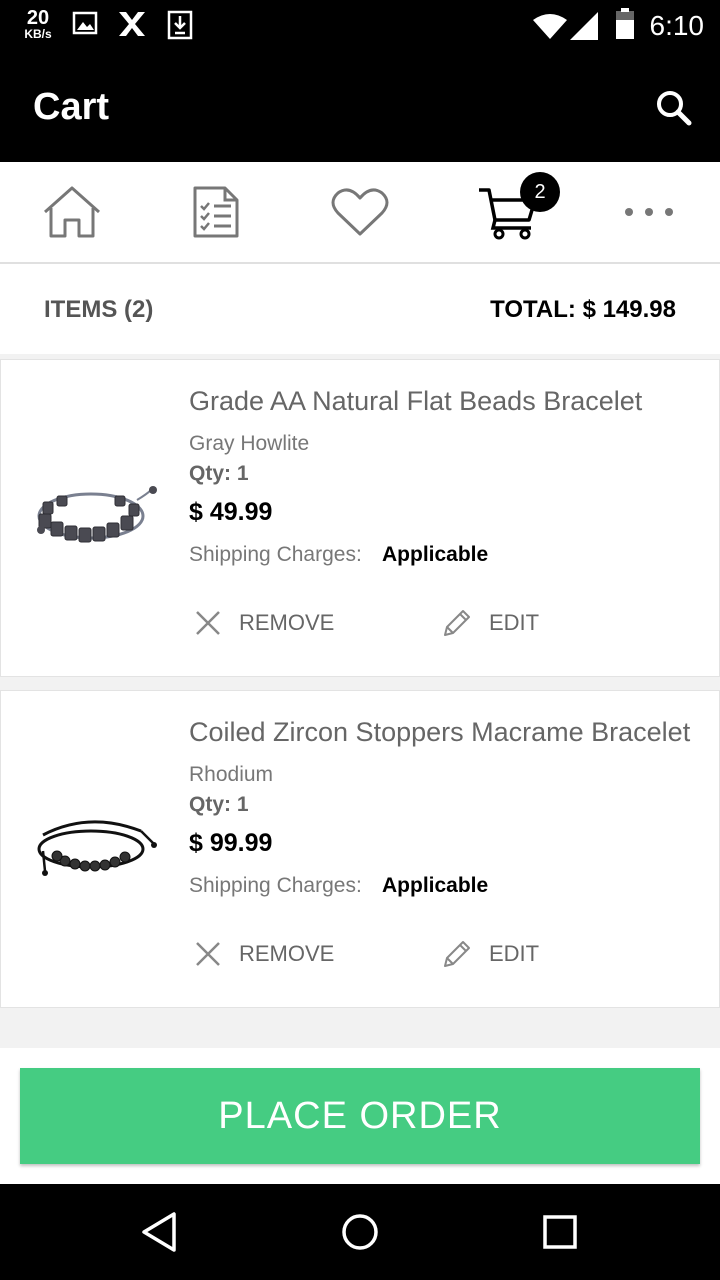 The height and width of the screenshot is (1280, 720). Describe the element at coordinates (231, 512) in the screenshot. I see `product-price: $ 49.99` at that location.